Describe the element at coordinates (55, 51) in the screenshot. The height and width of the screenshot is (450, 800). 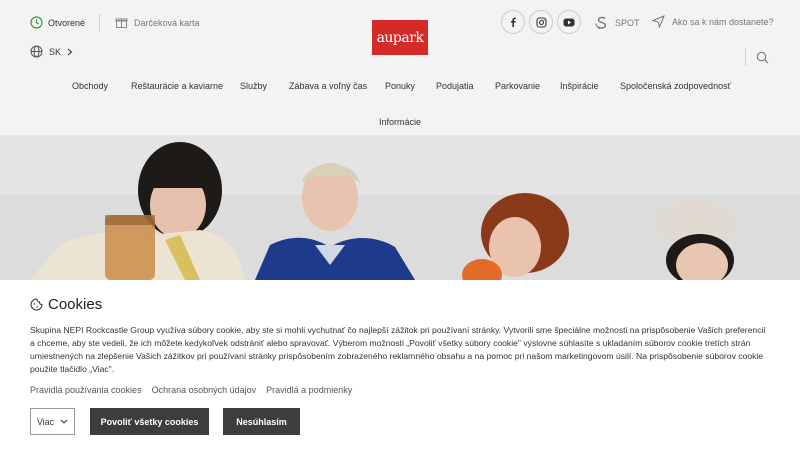
I see `language-label: SK` at that location.